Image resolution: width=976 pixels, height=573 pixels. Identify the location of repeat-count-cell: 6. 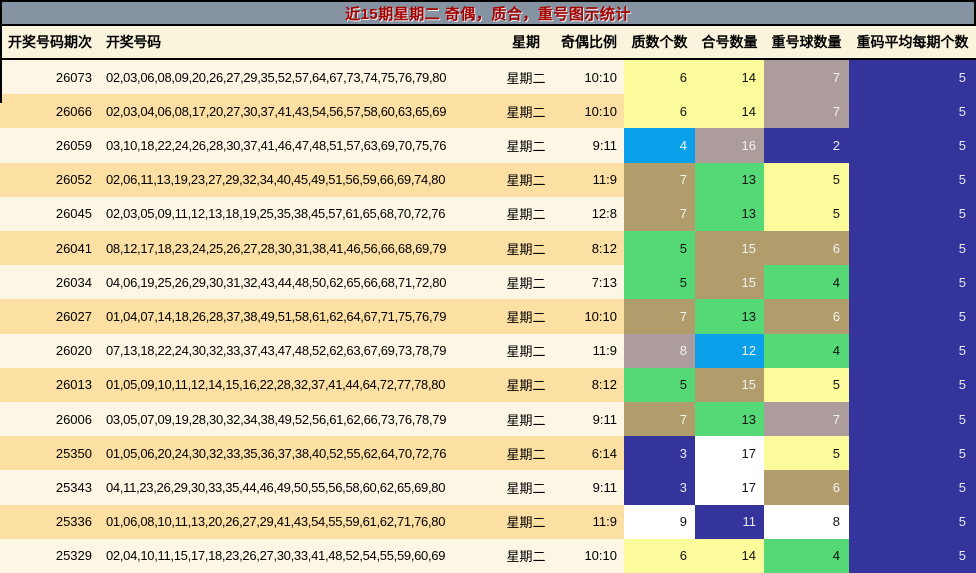
(806, 248).